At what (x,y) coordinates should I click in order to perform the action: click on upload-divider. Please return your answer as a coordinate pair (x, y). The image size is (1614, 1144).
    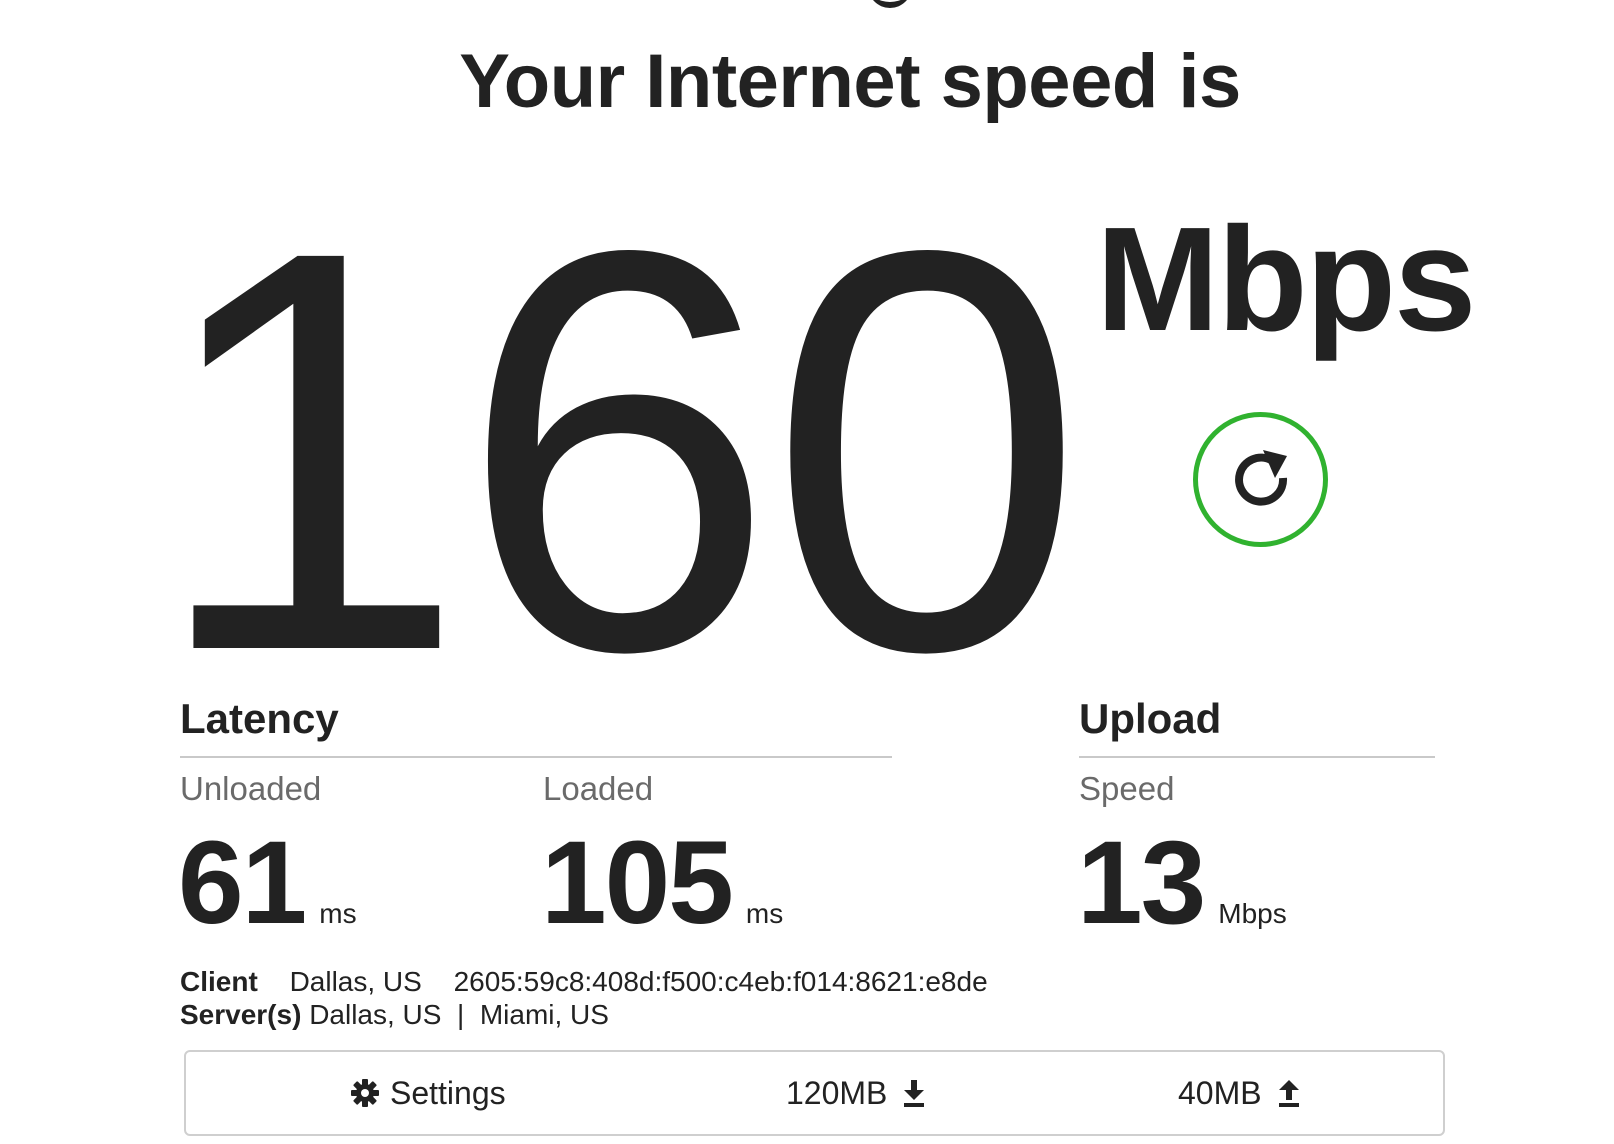
    Looking at the image, I should click on (1257, 757).